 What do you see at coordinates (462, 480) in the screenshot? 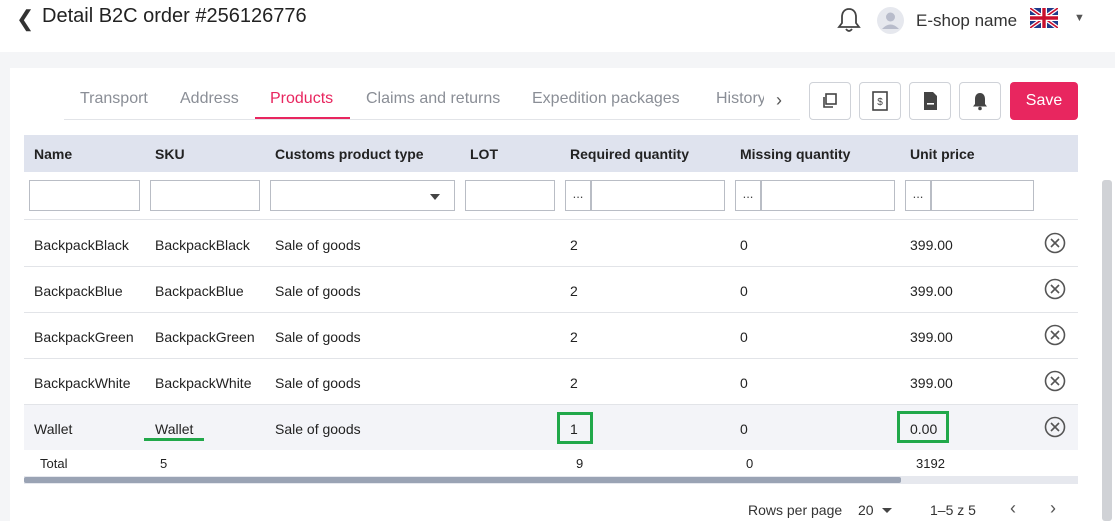
I see `horizontal-scrollbar-thumb` at bounding box center [462, 480].